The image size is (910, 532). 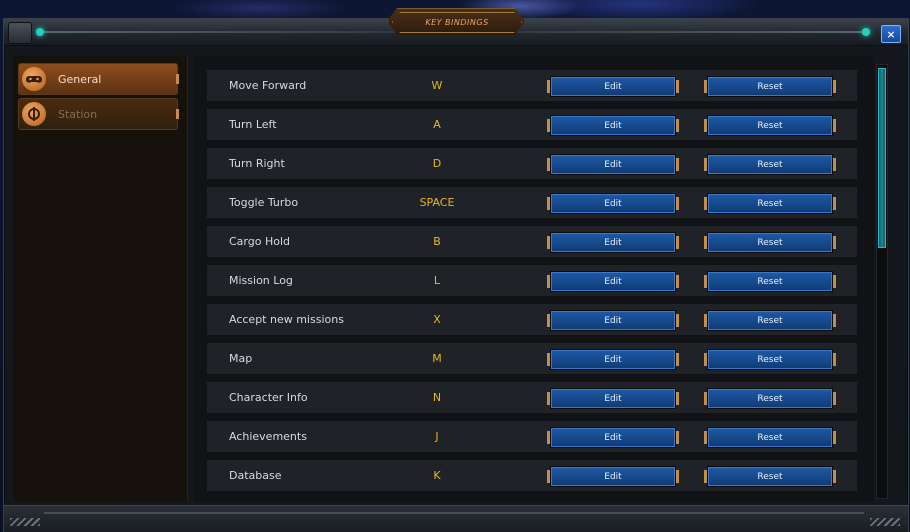 I want to click on close-icon: ×, so click(x=891, y=34).